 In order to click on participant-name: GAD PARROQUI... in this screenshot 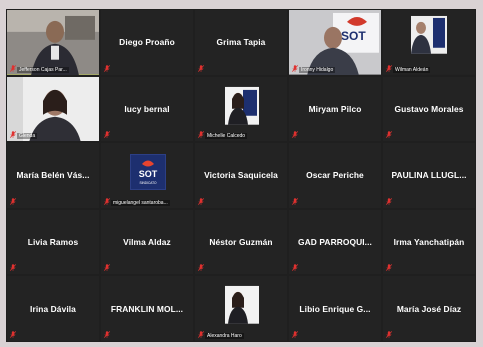, I will do `click(335, 242)`.